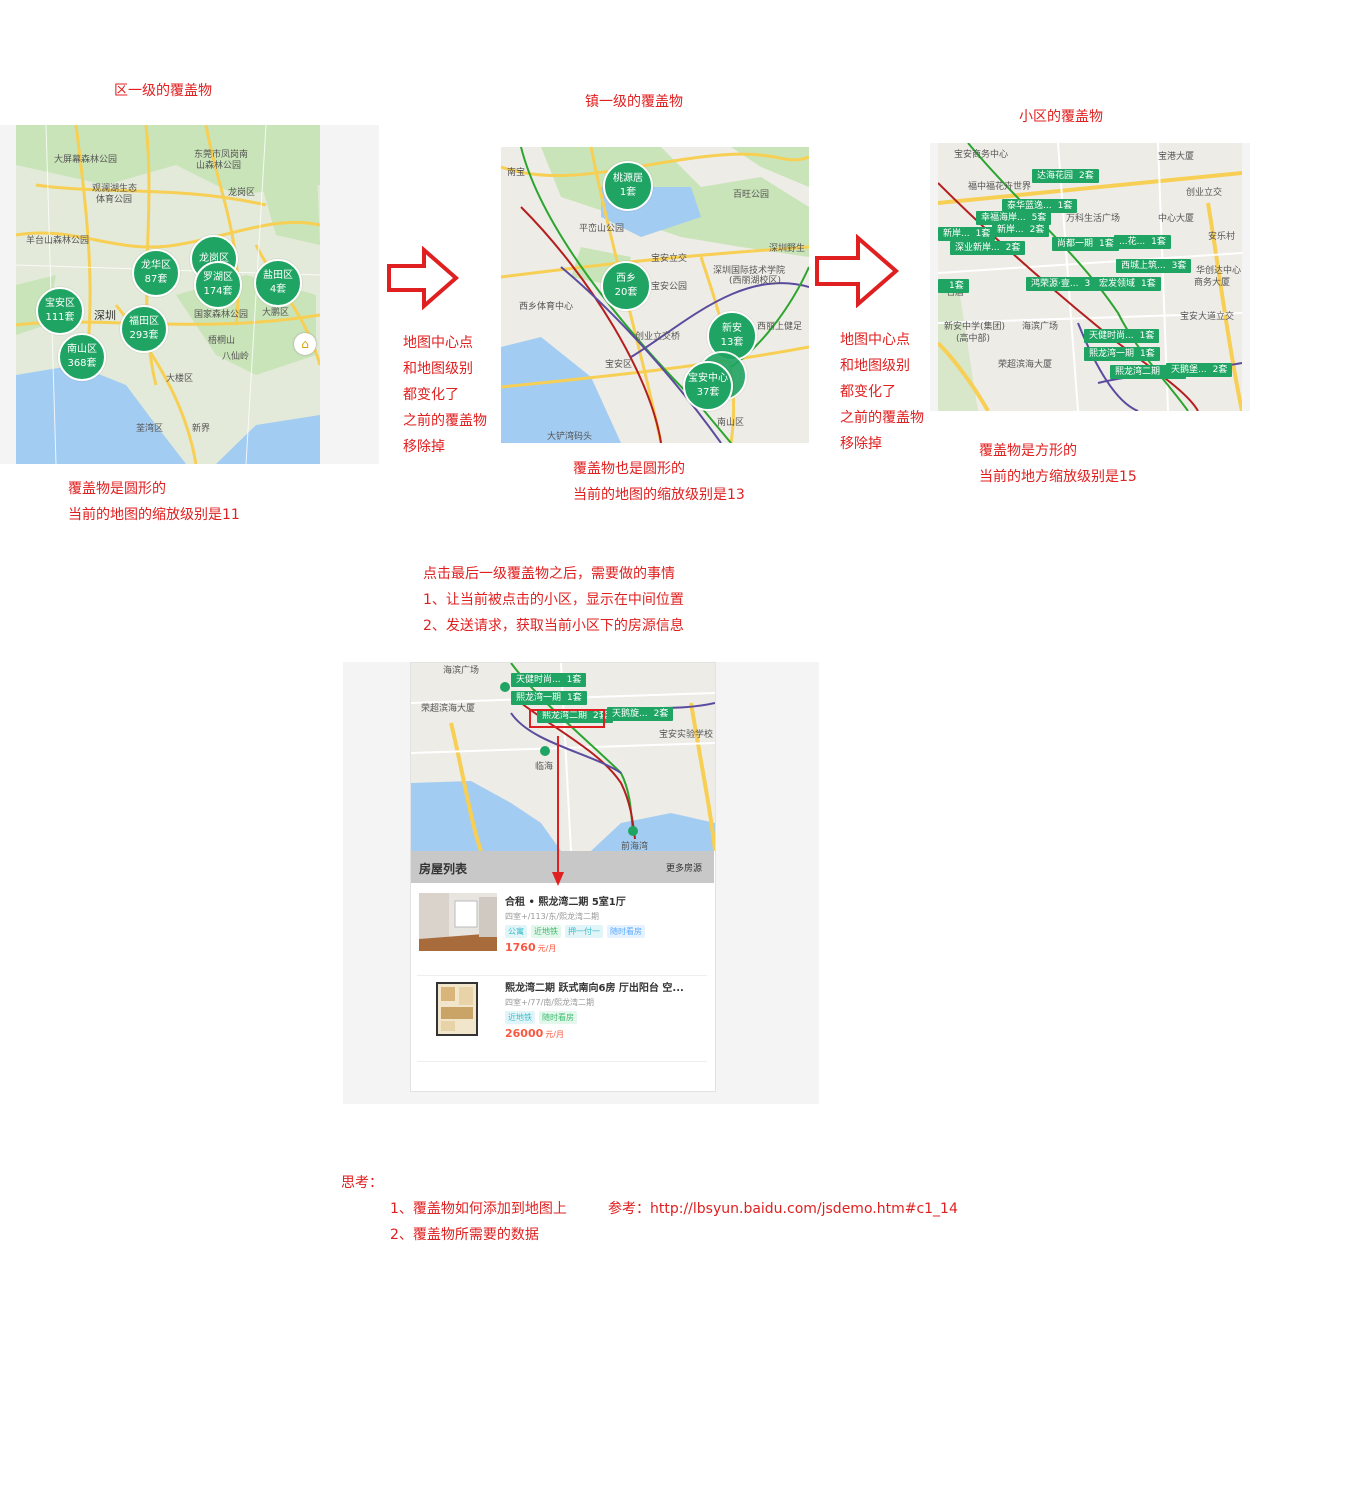 This screenshot has height=1500, width=1354. I want to click on circle-name: 盐田区, so click(278, 275).